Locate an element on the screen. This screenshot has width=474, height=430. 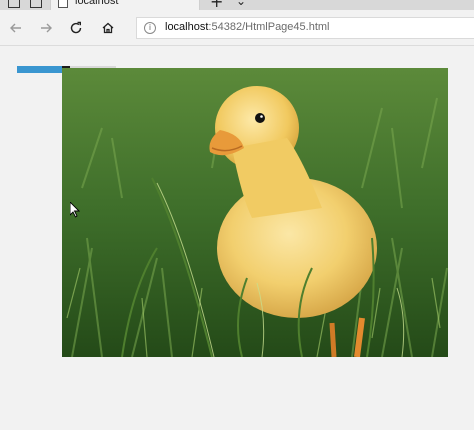
address-url: localhost:54382/HtmlPage45.html is located at coordinates (247, 27).